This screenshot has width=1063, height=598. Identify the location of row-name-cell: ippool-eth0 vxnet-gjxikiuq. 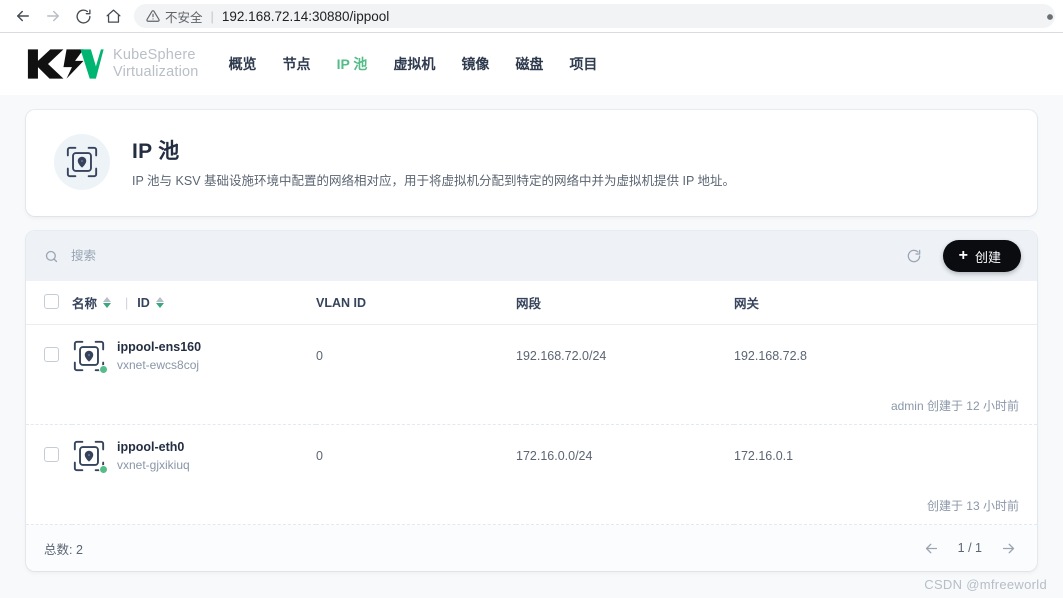
(194, 456).